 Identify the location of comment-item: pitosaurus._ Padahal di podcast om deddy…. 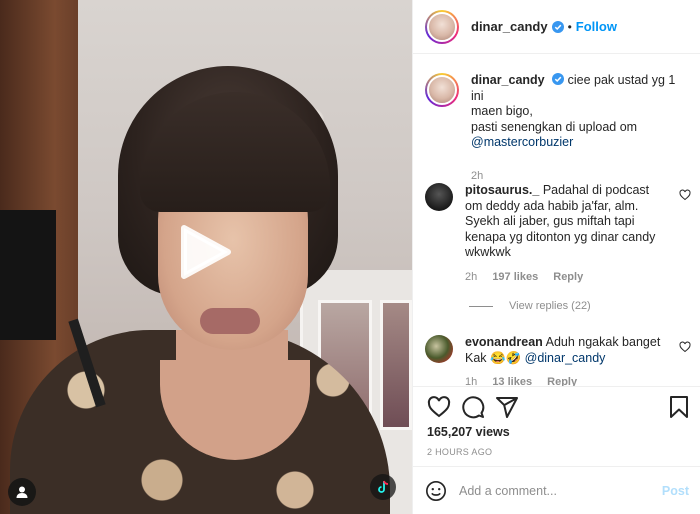
(558, 234).